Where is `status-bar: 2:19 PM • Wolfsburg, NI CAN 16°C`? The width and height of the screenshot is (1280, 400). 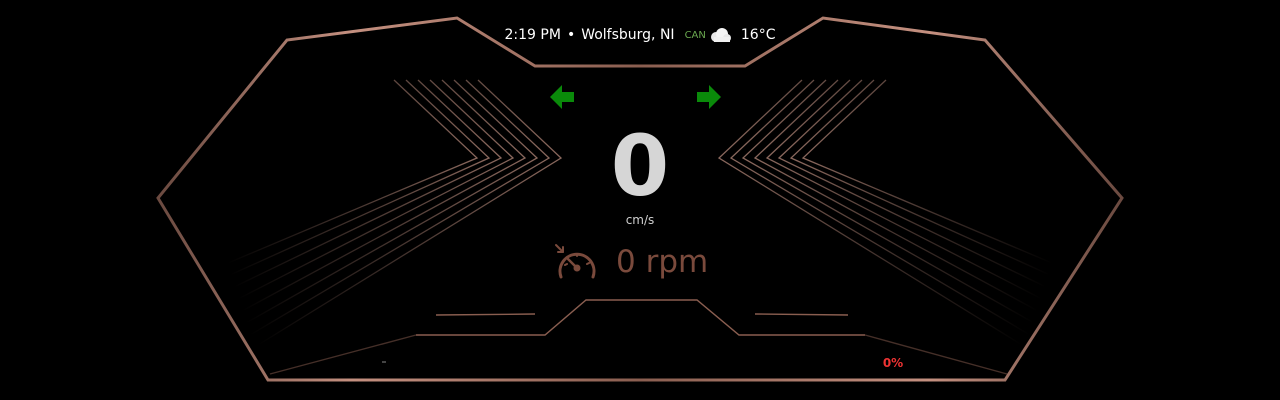 status-bar: 2:19 PM • Wolfsburg, NI CAN 16°C is located at coordinates (640, 35).